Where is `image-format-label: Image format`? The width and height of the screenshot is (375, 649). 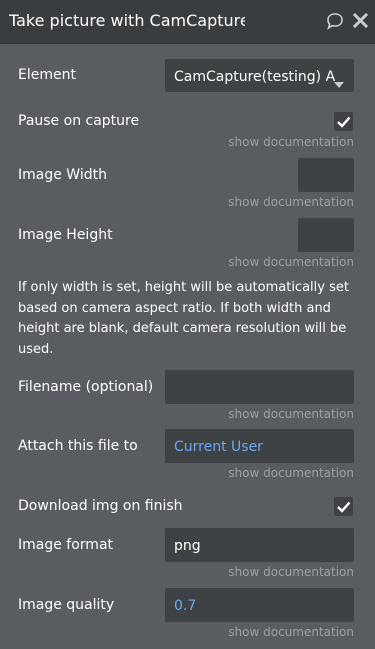
image-format-label: Image format is located at coordinates (66, 545).